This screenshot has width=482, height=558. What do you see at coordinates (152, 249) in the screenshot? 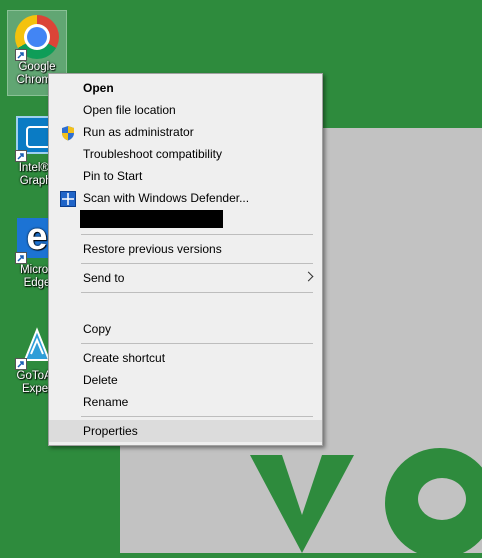
I see `menu-item-label: Restore previous versions` at bounding box center [152, 249].